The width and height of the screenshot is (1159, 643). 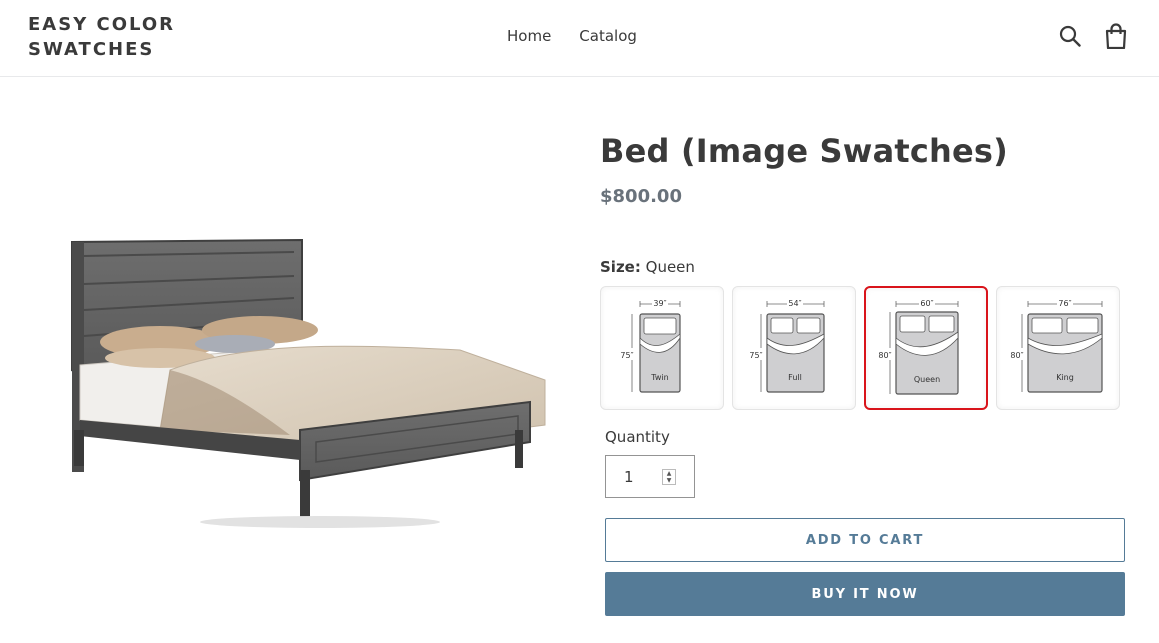 What do you see at coordinates (101, 37) in the screenshot?
I see `store-logo: EASY COLOR SWATCHES` at bounding box center [101, 37].